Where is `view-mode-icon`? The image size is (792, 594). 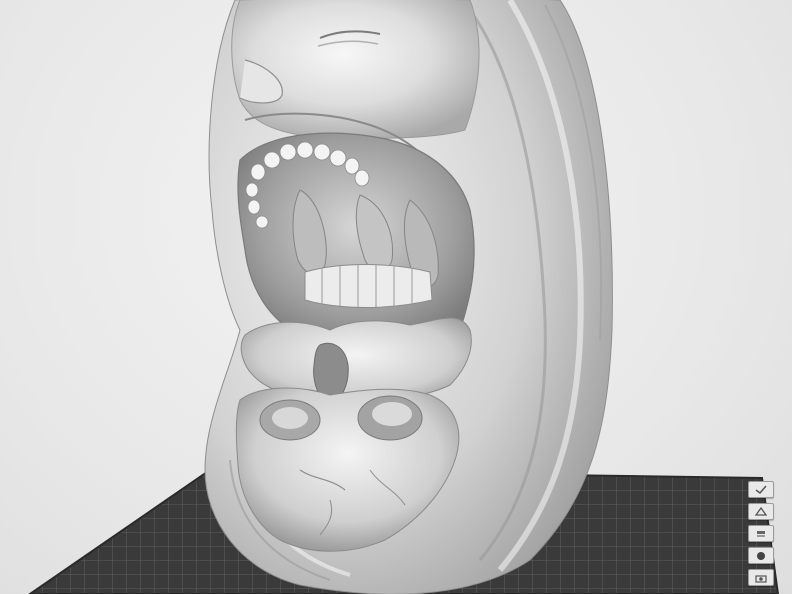
view-mode-icon is located at coordinates (761, 489).